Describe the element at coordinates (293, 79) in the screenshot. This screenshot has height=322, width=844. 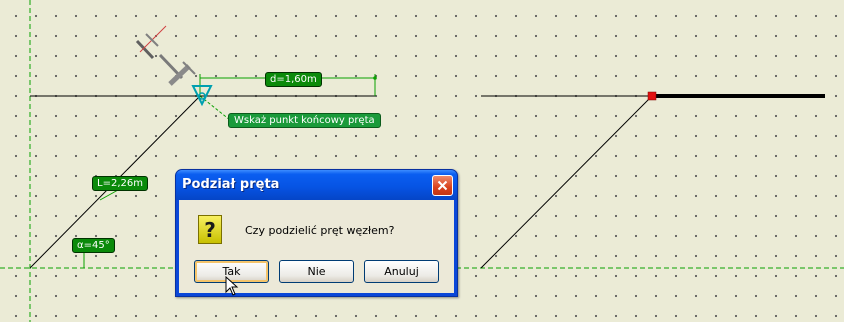
I see `distance-tag: d=1,60m` at that location.